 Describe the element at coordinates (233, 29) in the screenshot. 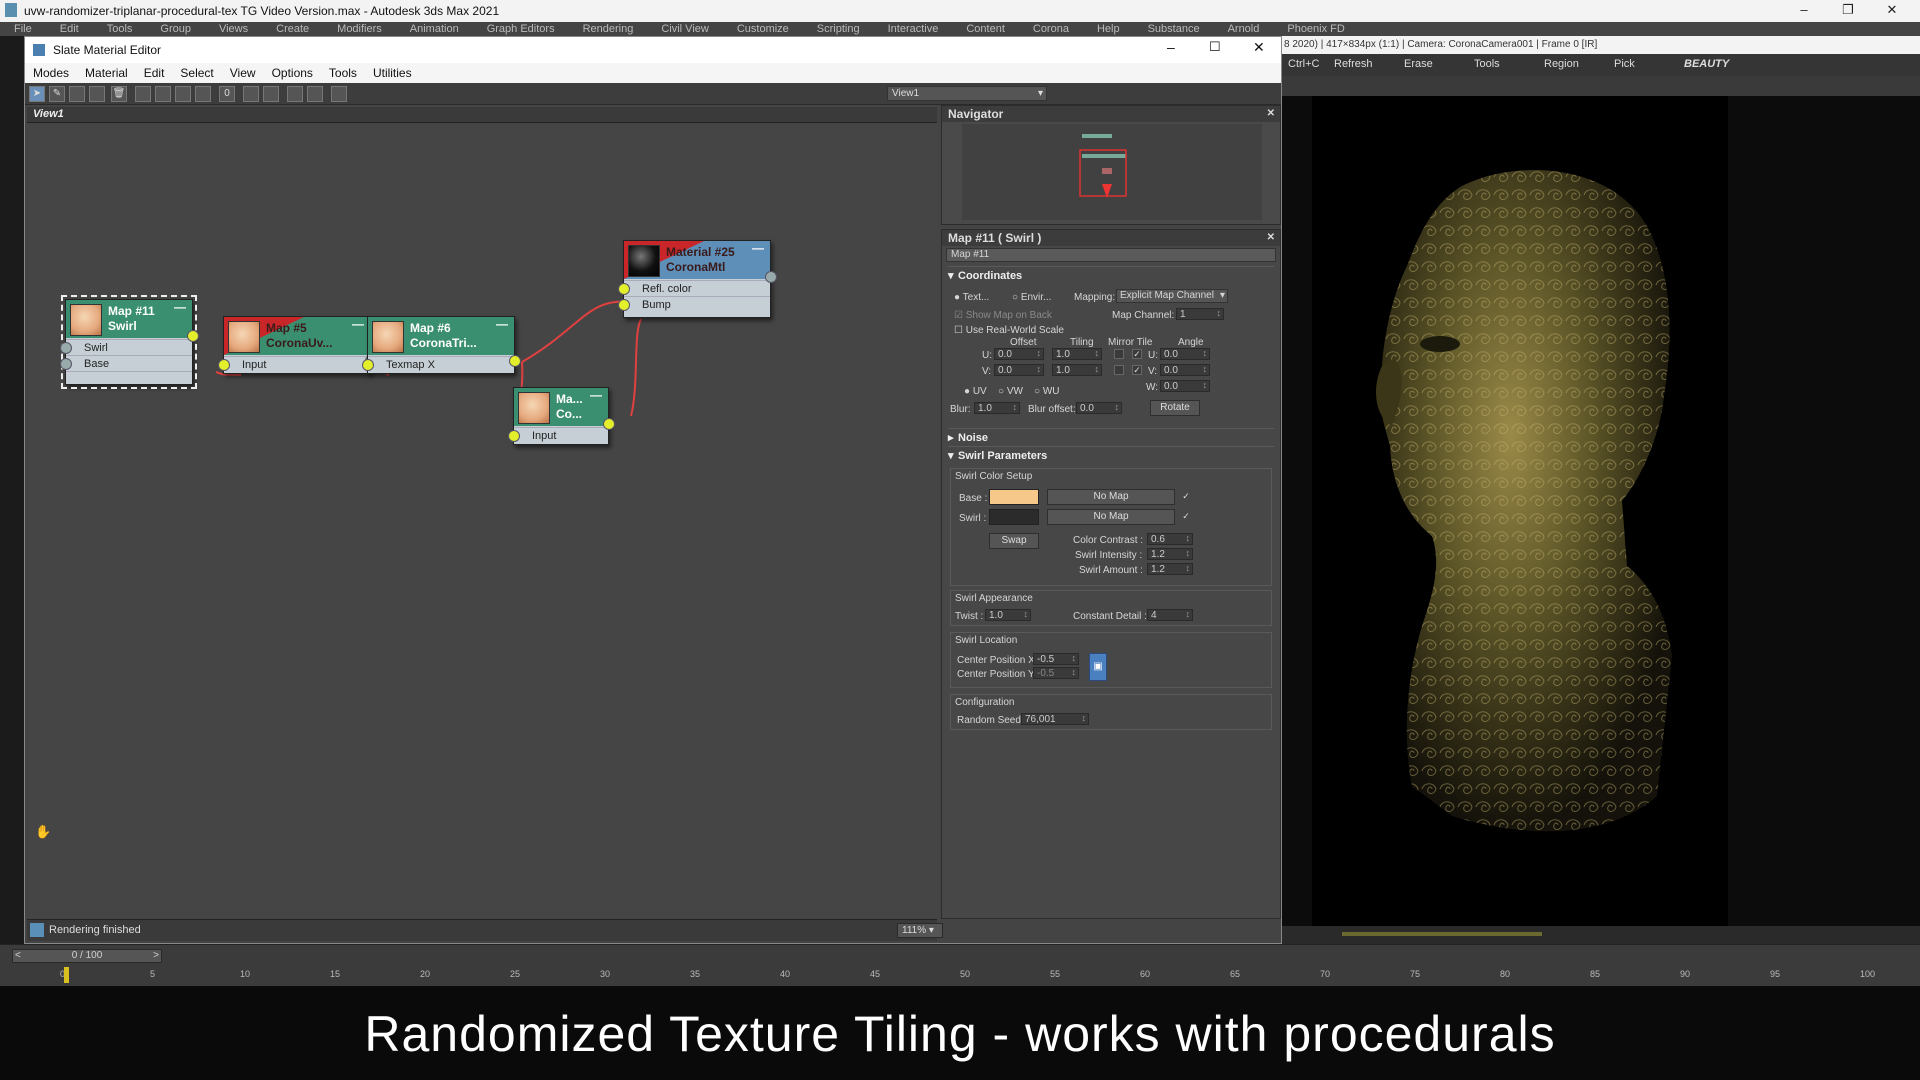

I see `app-menu-item: Views` at that location.